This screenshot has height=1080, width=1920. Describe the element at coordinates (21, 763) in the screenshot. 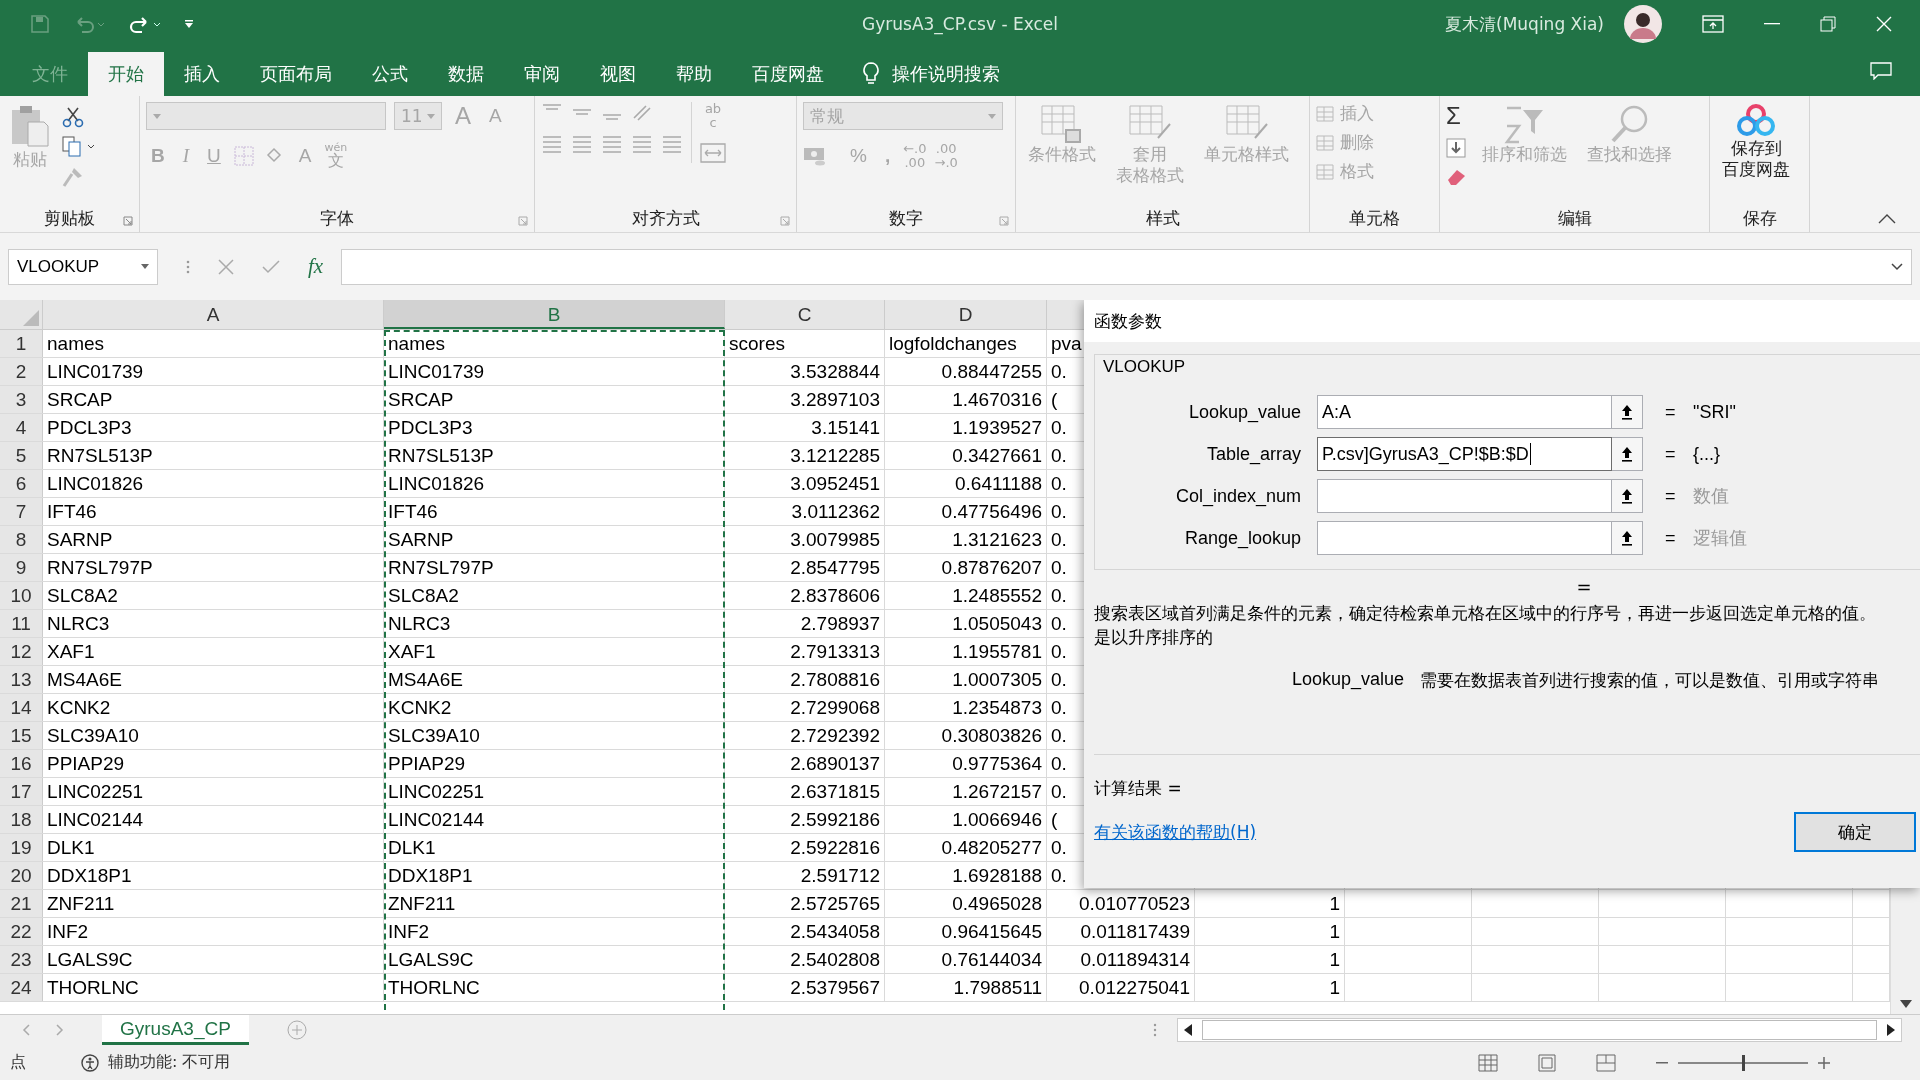

I see `row-number: 16` at that location.